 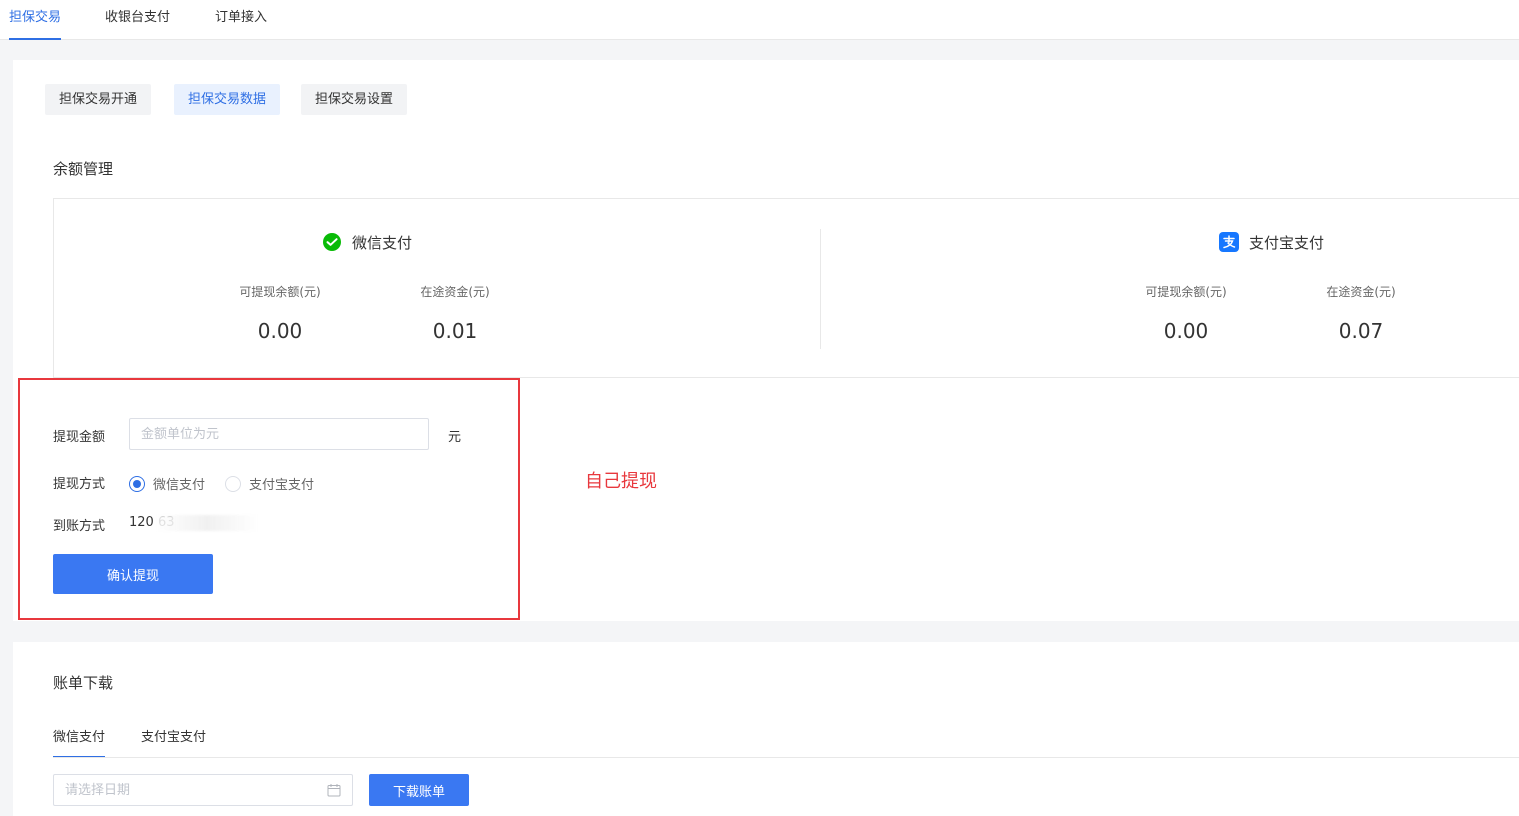 I want to click on tab-order-access: 订单接入, so click(x=241, y=20).